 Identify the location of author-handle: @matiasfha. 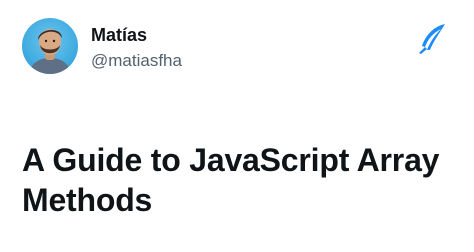
(136, 61).